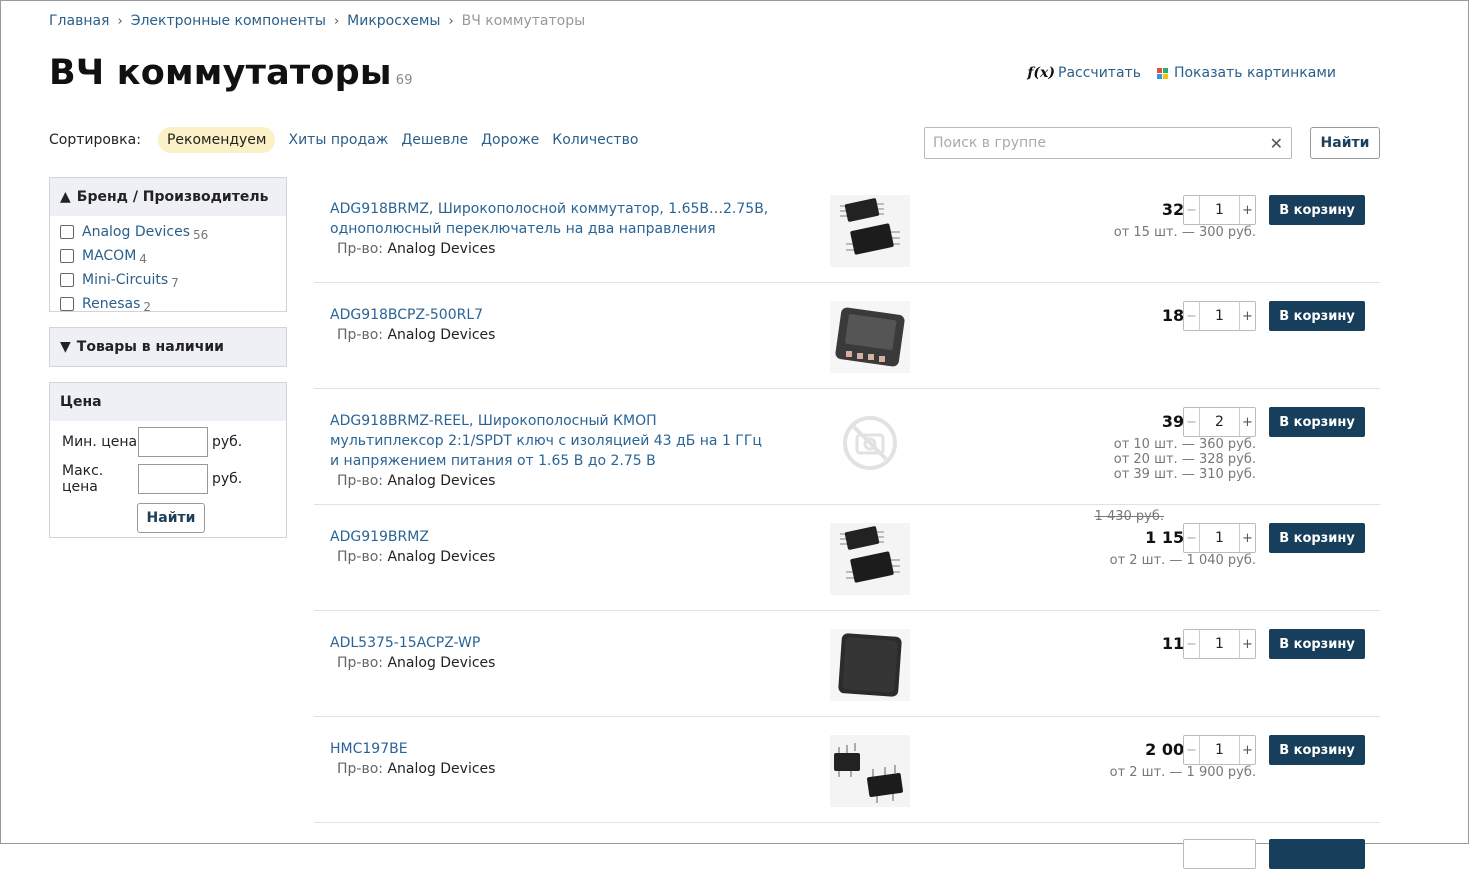 The image size is (1469, 869). Describe the element at coordinates (870, 665) in the screenshot. I see `product-image-qfn` at that location.